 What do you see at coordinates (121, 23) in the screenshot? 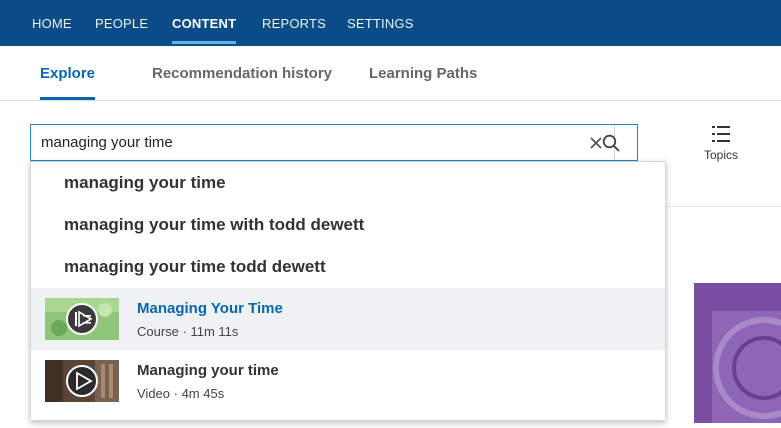
I see `nav-people: PEOPLE` at bounding box center [121, 23].